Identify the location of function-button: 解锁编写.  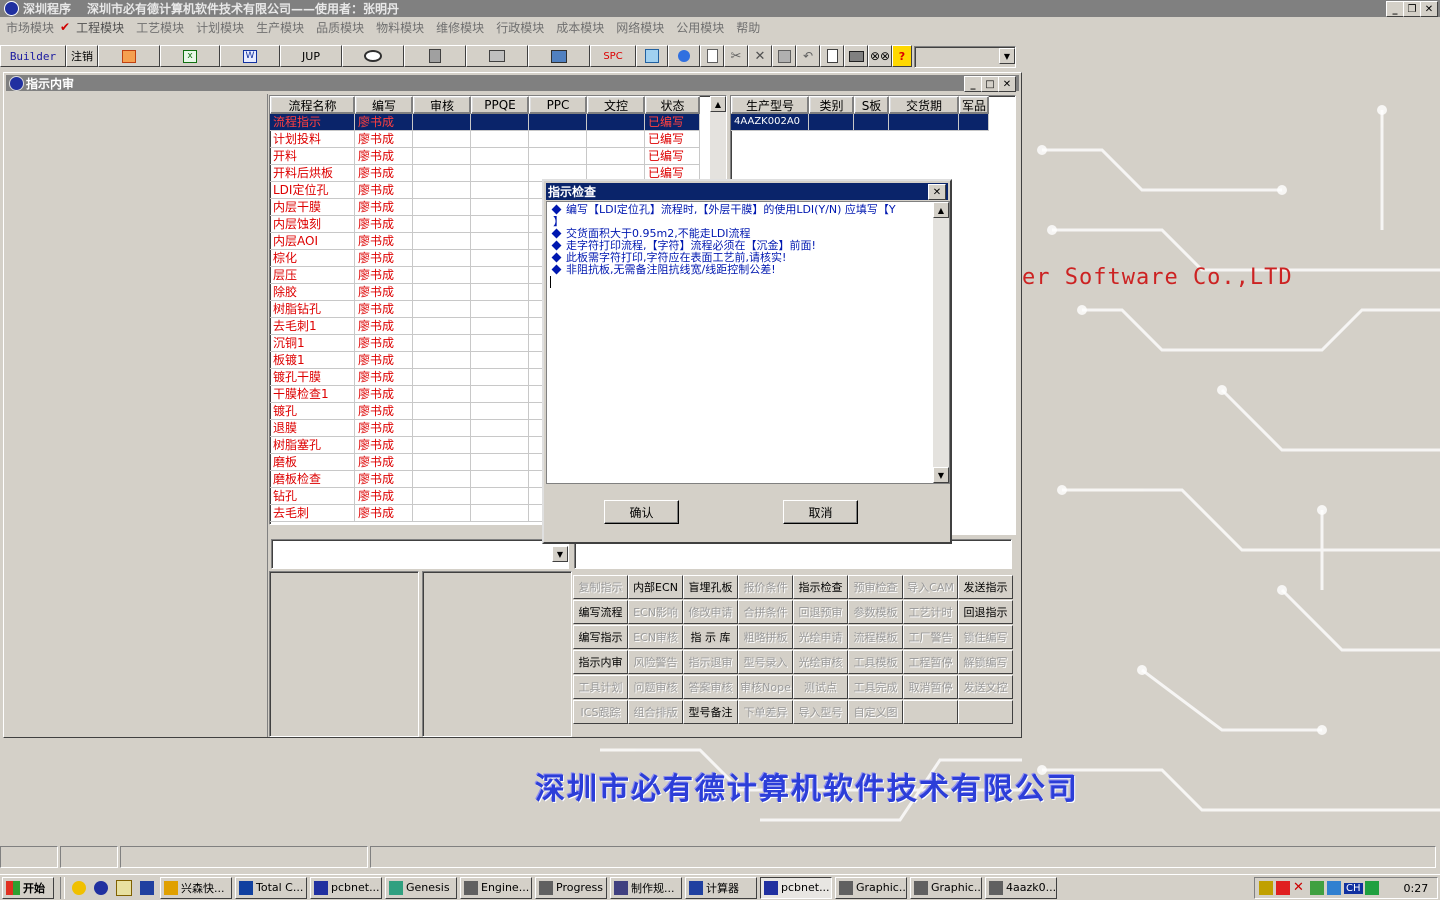
(985, 662).